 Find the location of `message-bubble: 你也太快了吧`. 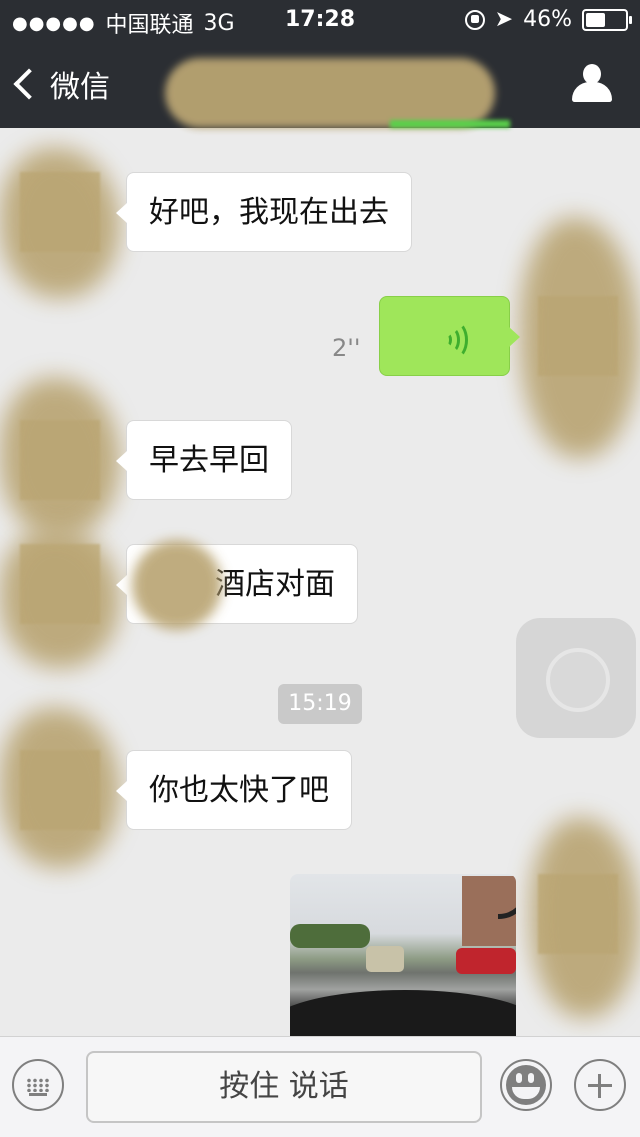

message-bubble: 你也太快了吧 is located at coordinates (234, 790).